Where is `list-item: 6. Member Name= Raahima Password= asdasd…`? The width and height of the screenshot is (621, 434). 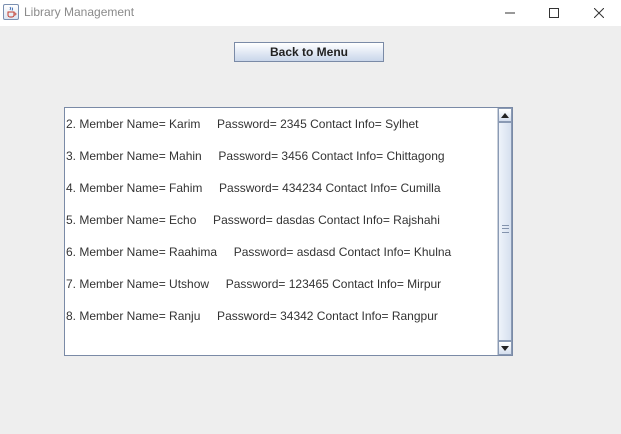
list-item: 6. Member Name= Raahima Password= asdasd… is located at coordinates (259, 252).